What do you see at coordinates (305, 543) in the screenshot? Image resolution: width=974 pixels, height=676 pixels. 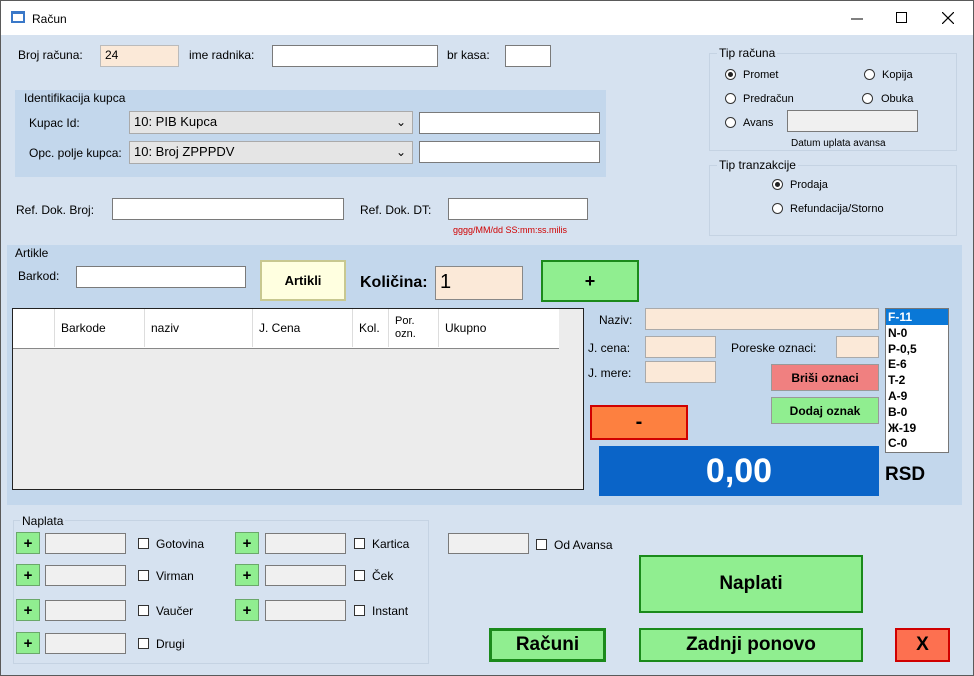 I see `kartica-field` at bounding box center [305, 543].